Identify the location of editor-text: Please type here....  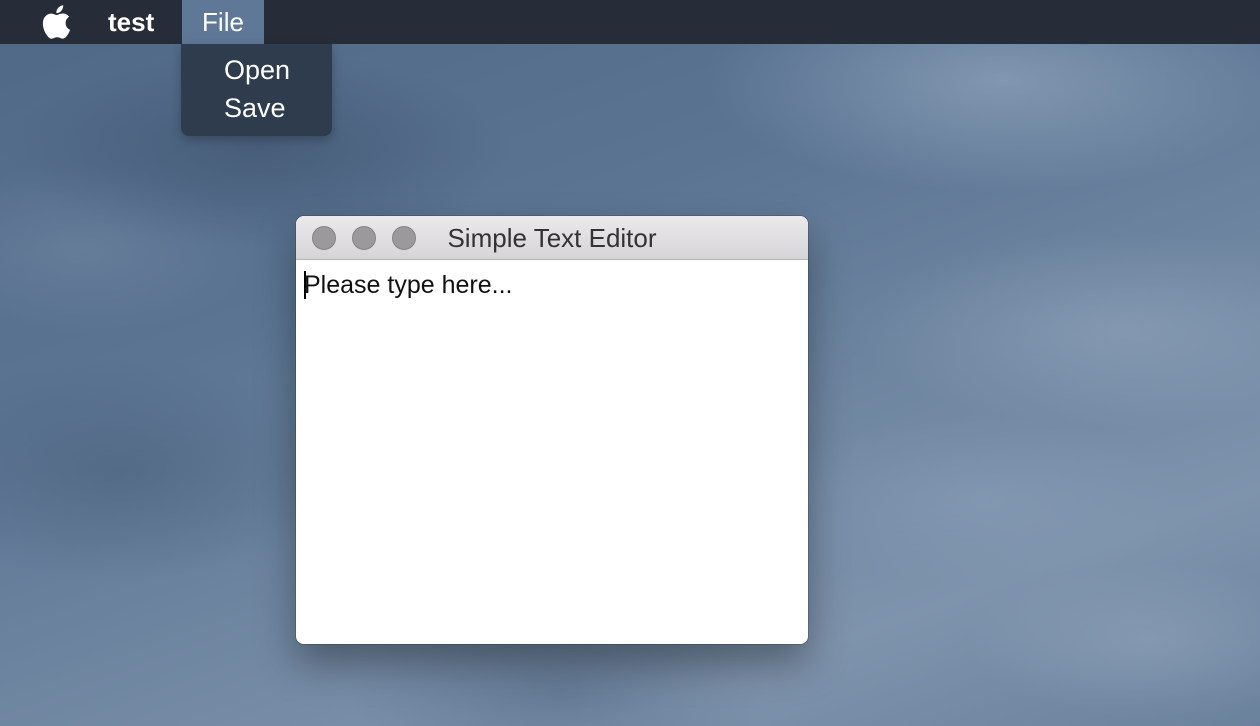
(408, 285).